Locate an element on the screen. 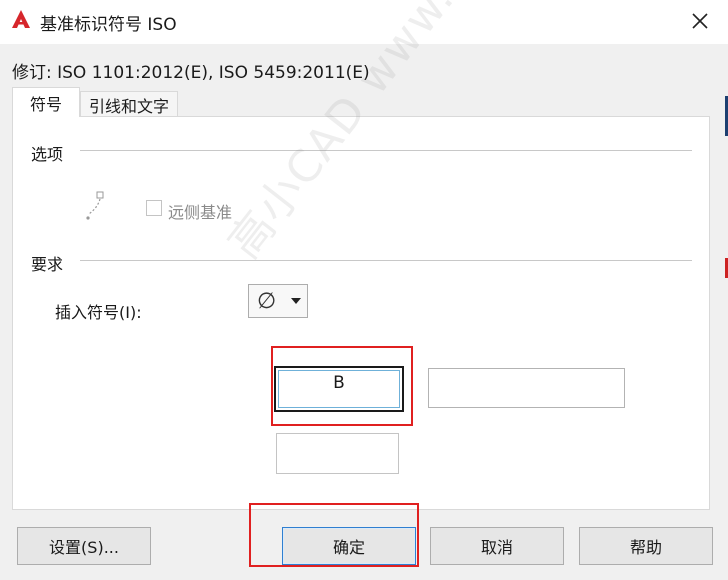 The width and height of the screenshot is (728, 580). requirements-group-title: 要求 is located at coordinates (47, 264).